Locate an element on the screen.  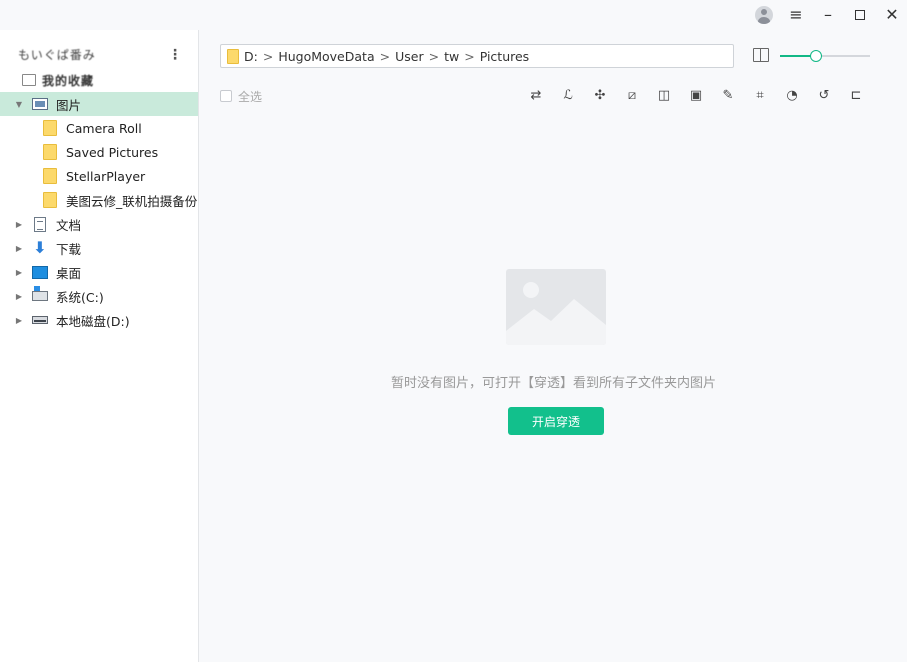
tree-item-saved-pictures: Saved Pictures is located at coordinates (99, 152).